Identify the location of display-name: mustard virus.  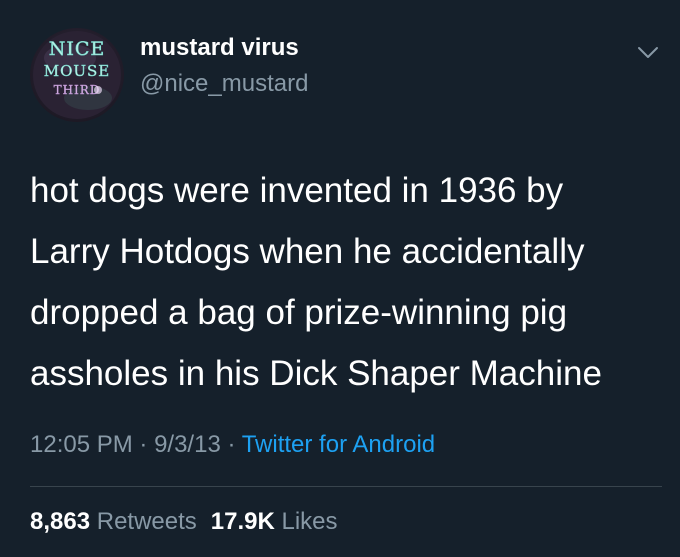
(219, 48).